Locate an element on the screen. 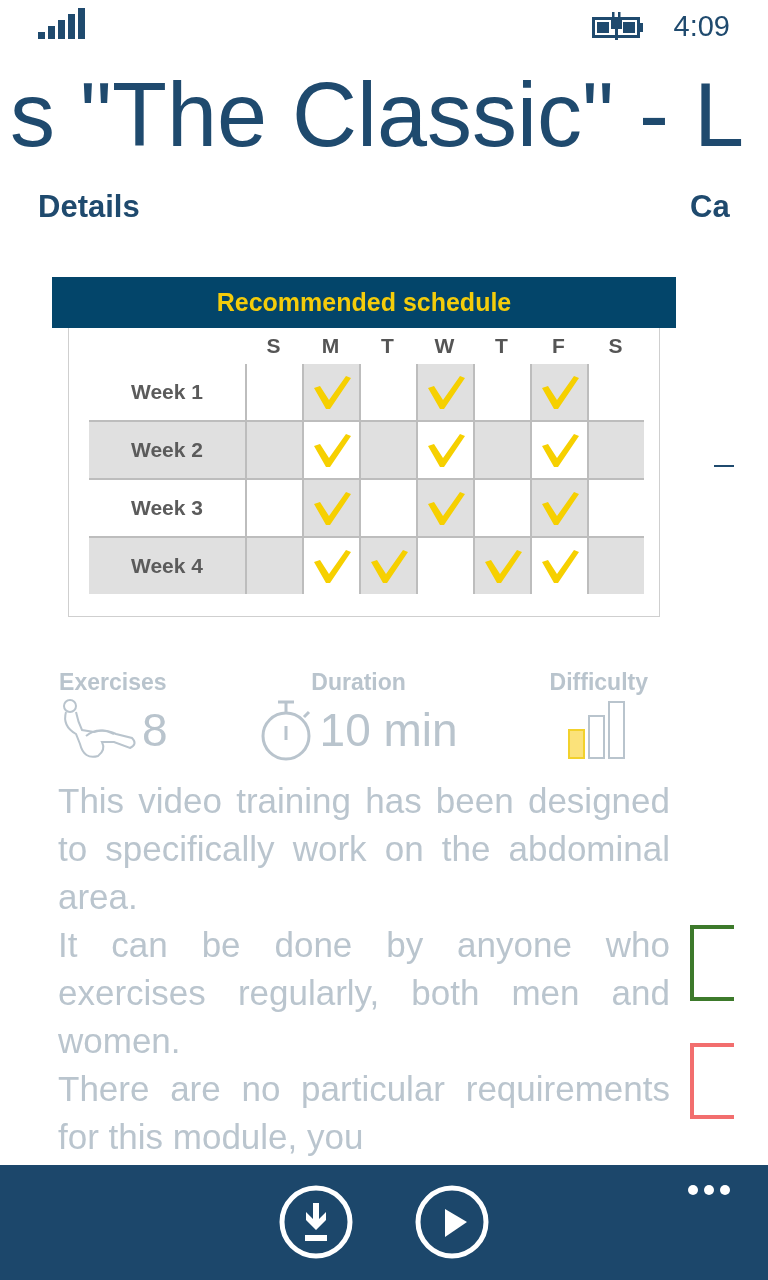  page-title: s "The Classic" - L is located at coordinates (377, 115).